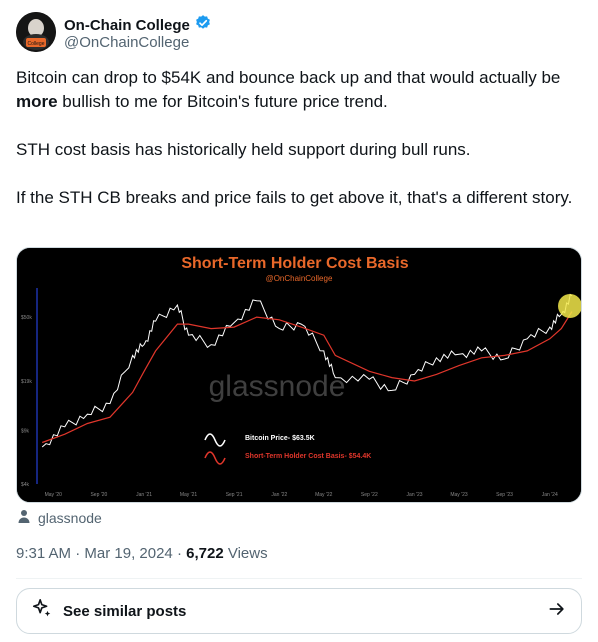  I want to click on chart-watermark: glassnode, so click(277, 386).